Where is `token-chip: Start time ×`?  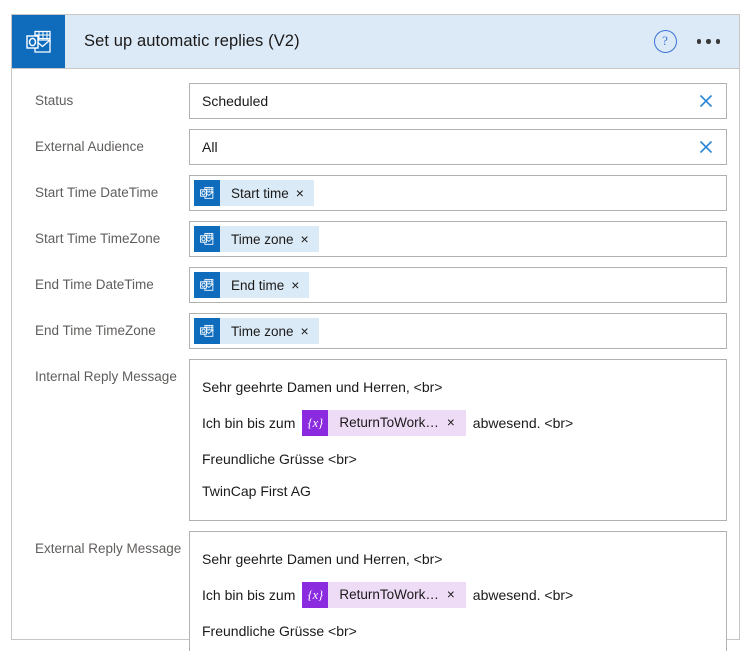
token-chip: Start time × is located at coordinates (254, 193).